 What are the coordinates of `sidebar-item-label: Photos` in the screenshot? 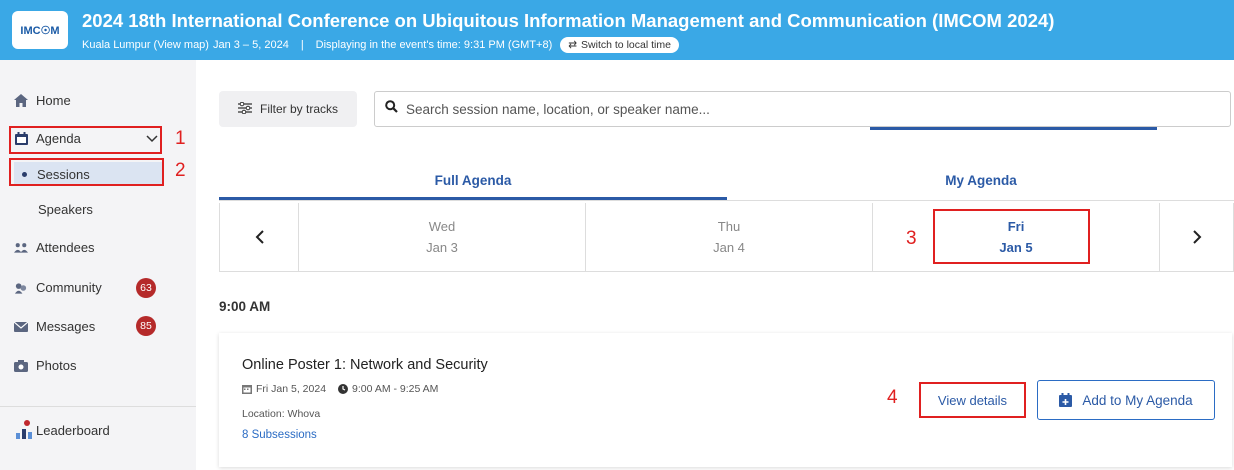 It's located at (56, 365).